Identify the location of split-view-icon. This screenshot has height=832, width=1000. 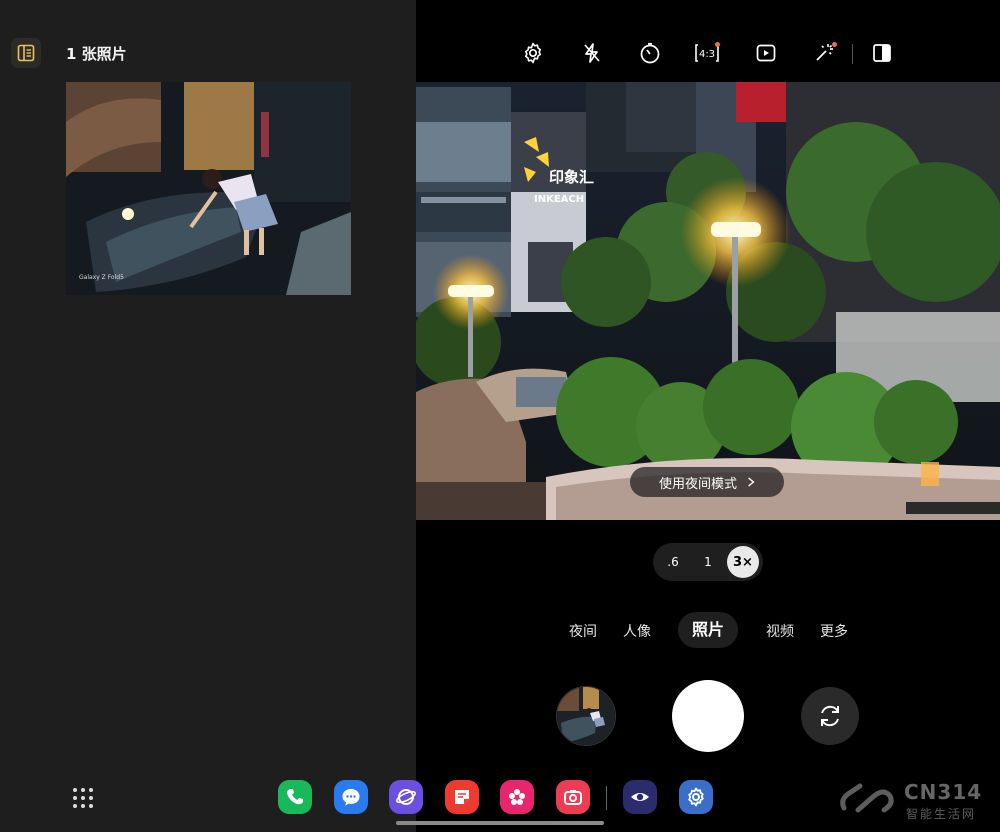
(882, 53).